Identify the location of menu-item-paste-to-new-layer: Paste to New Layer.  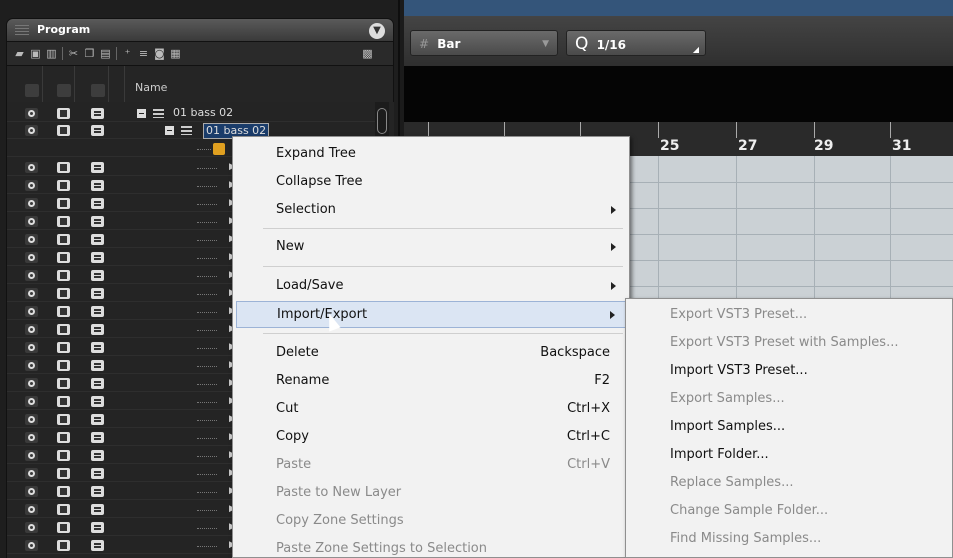
(431, 493).